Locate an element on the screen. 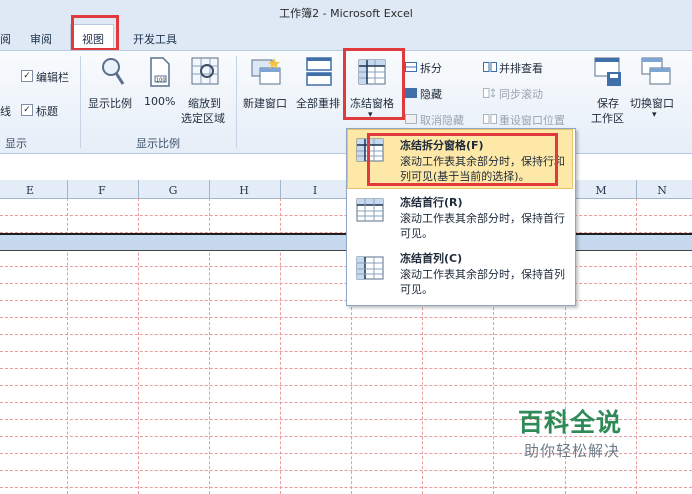 The image size is (692, 494). column-header-g: G is located at coordinates (173, 190).